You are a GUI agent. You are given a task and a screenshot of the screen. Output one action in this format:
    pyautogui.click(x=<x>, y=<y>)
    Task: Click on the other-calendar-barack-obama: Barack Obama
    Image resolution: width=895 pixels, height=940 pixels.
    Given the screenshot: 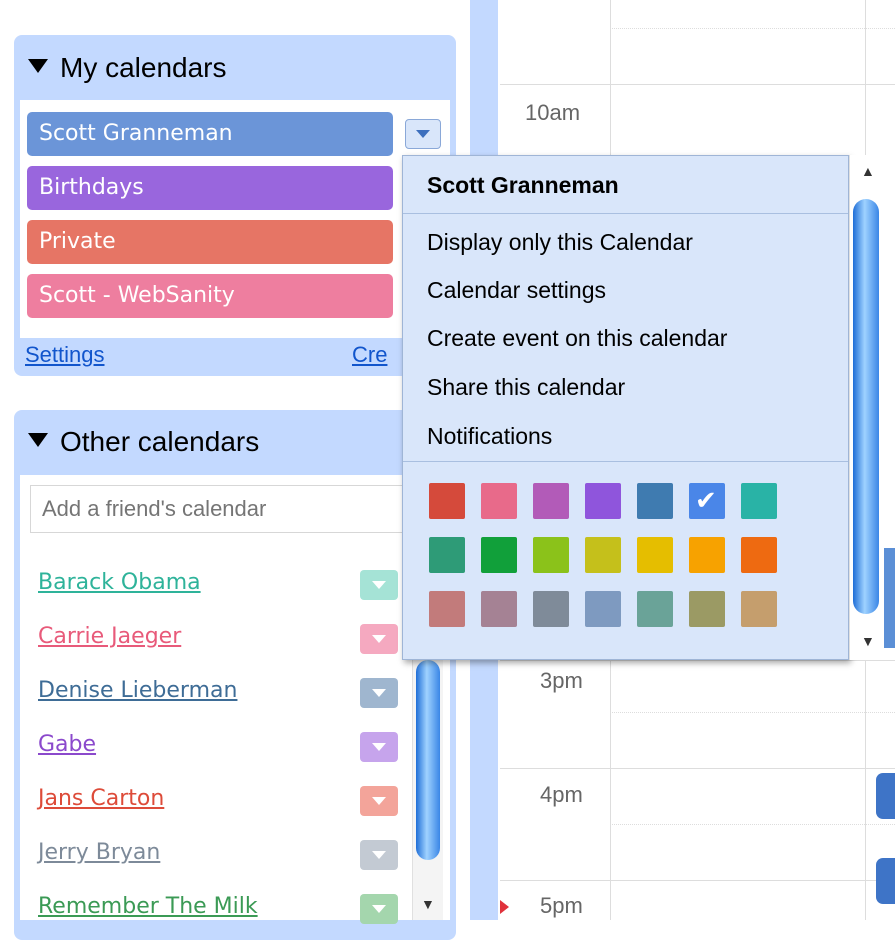 What is the action you would take?
    pyautogui.click(x=119, y=582)
    